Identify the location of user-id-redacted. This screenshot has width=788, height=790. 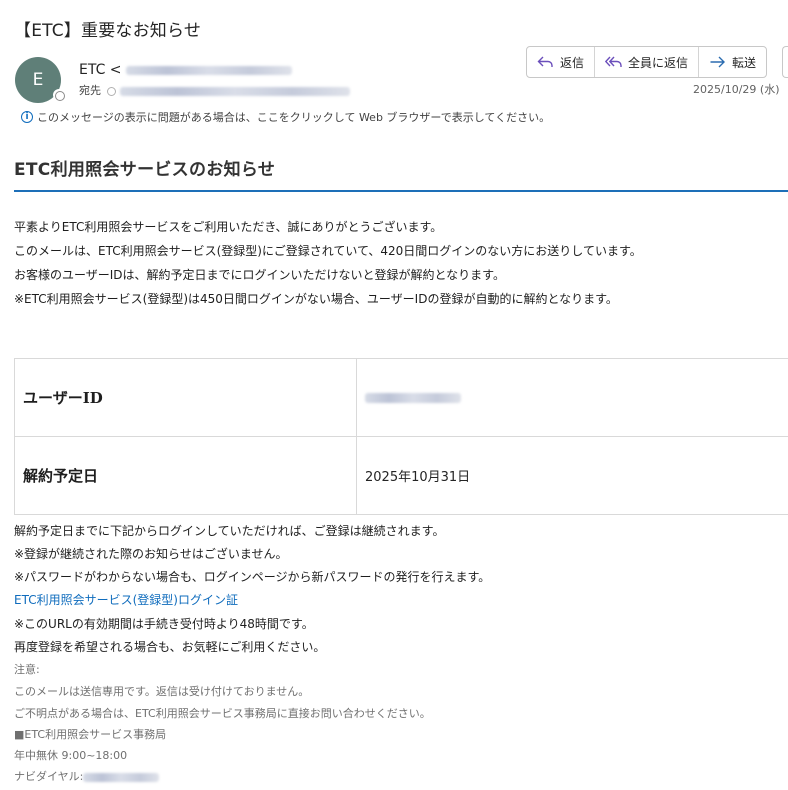
(413, 397).